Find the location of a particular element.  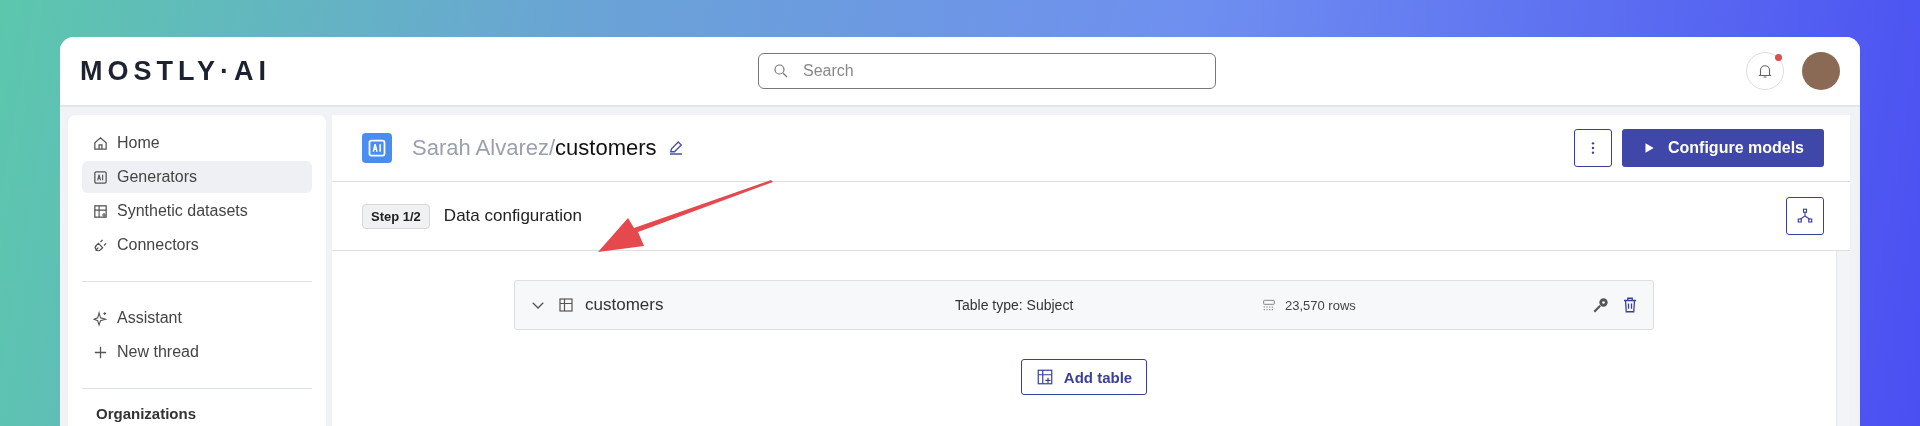

sidebar-item: Synthetic datasets is located at coordinates (197, 211).